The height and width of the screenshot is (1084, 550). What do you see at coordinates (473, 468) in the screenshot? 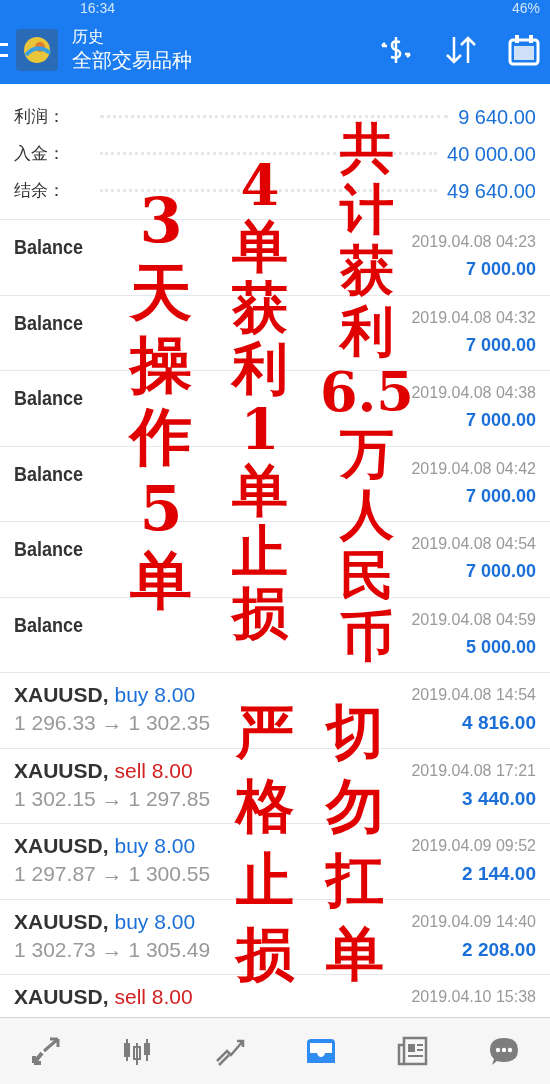
I see `deal-time: 2019.04.08 04:42` at bounding box center [473, 468].